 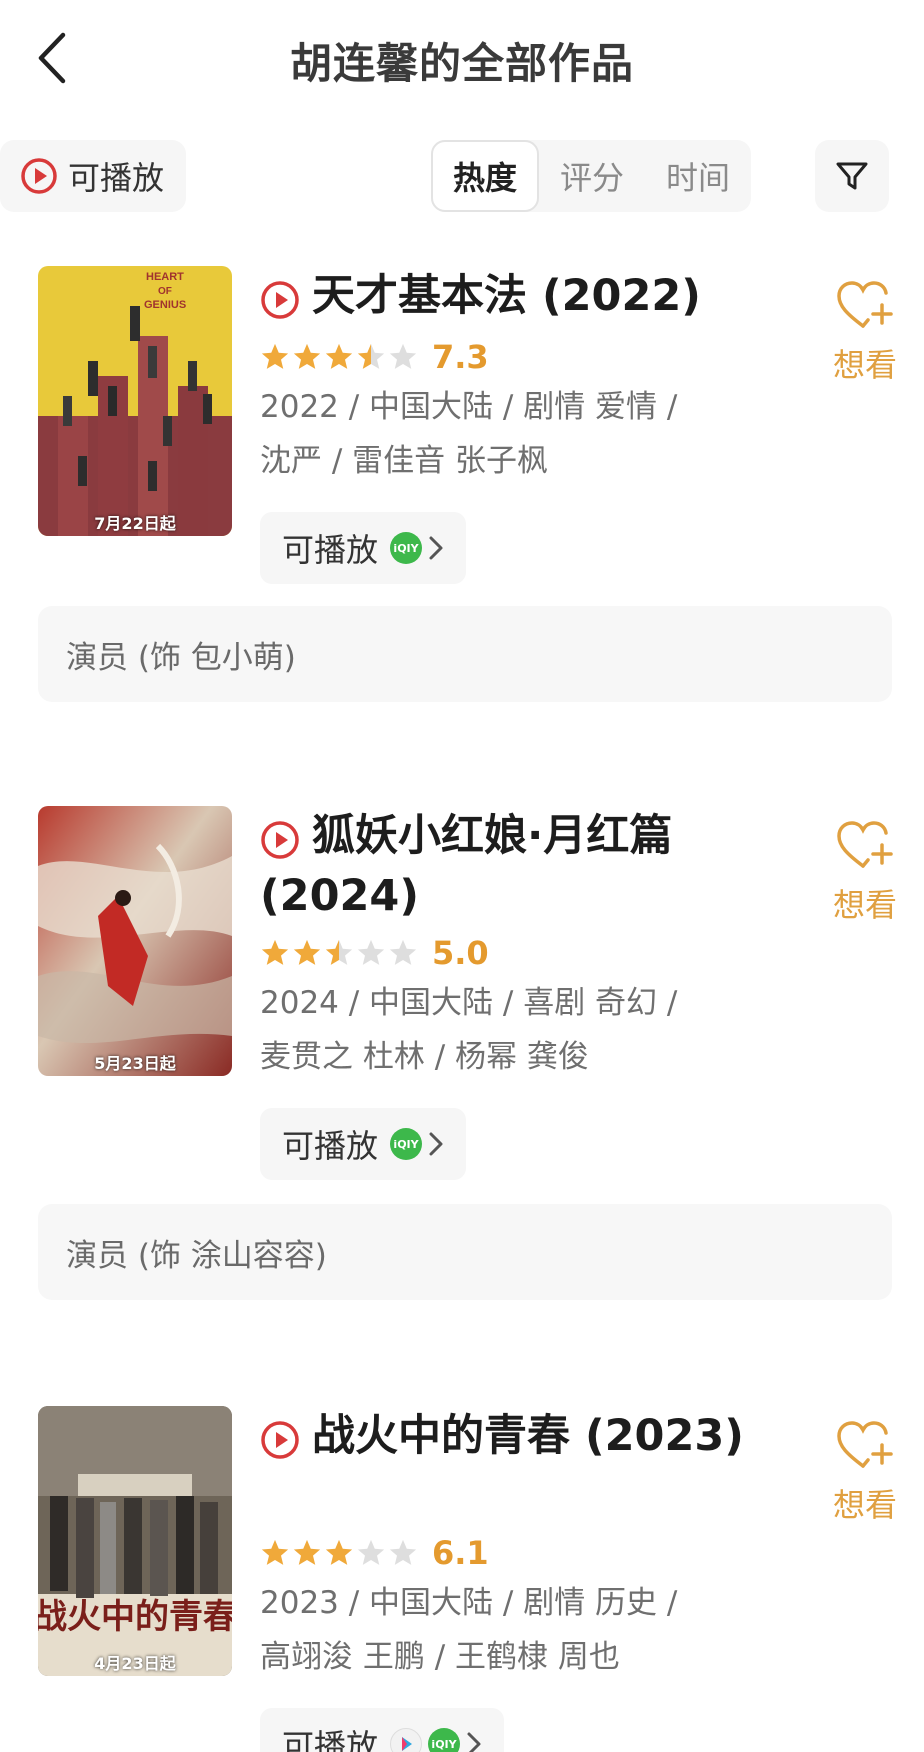 What do you see at coordinates (485, 176) in the screenshot?
I see `sort-tab-popularity: 热度` at bounding box center [485, 176].